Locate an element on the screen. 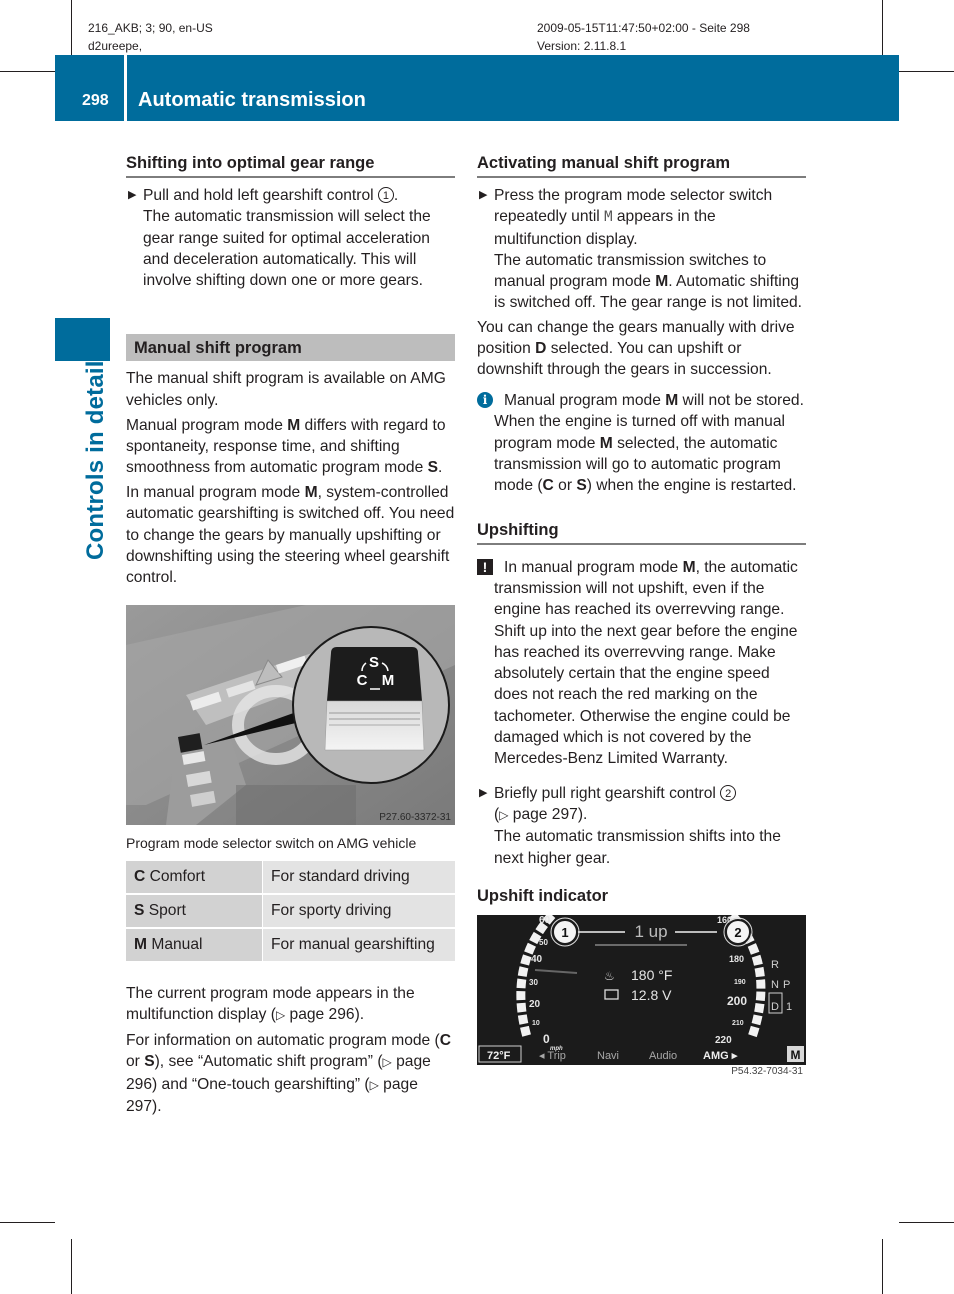 The height and width of the screenshot is (1294, 954). section-tab-marker is located at coordinates (82, 339).